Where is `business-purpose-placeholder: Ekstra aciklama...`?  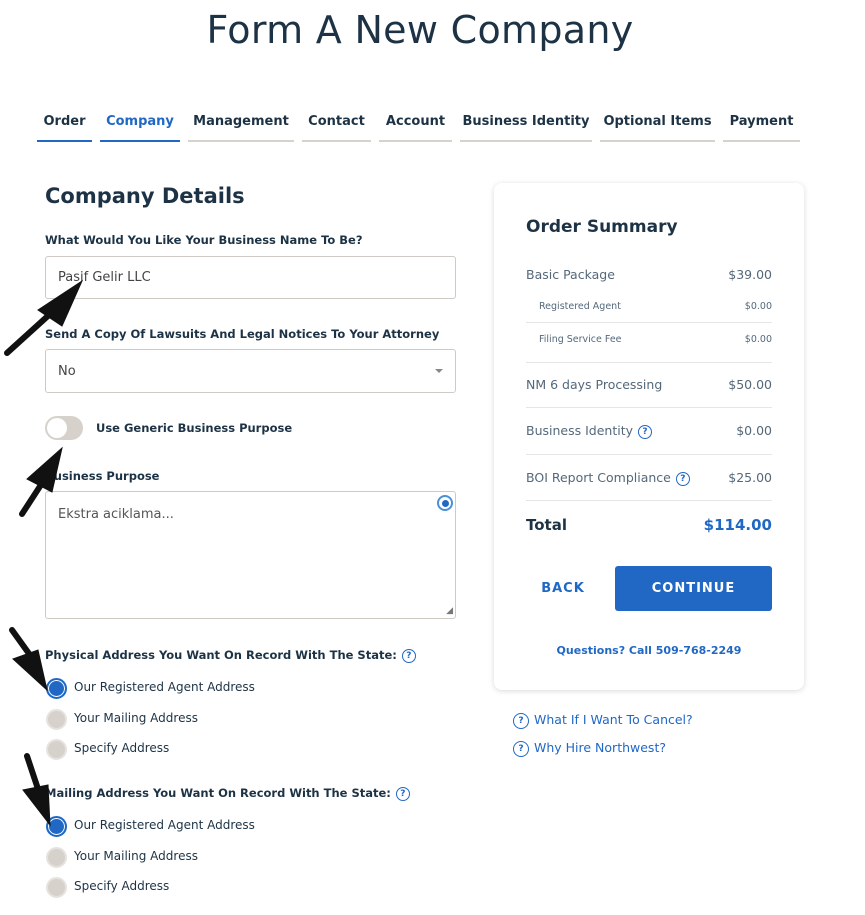
business-purpose-placeholder: Ekstra aciklama... is located at coordinates (116, 514).